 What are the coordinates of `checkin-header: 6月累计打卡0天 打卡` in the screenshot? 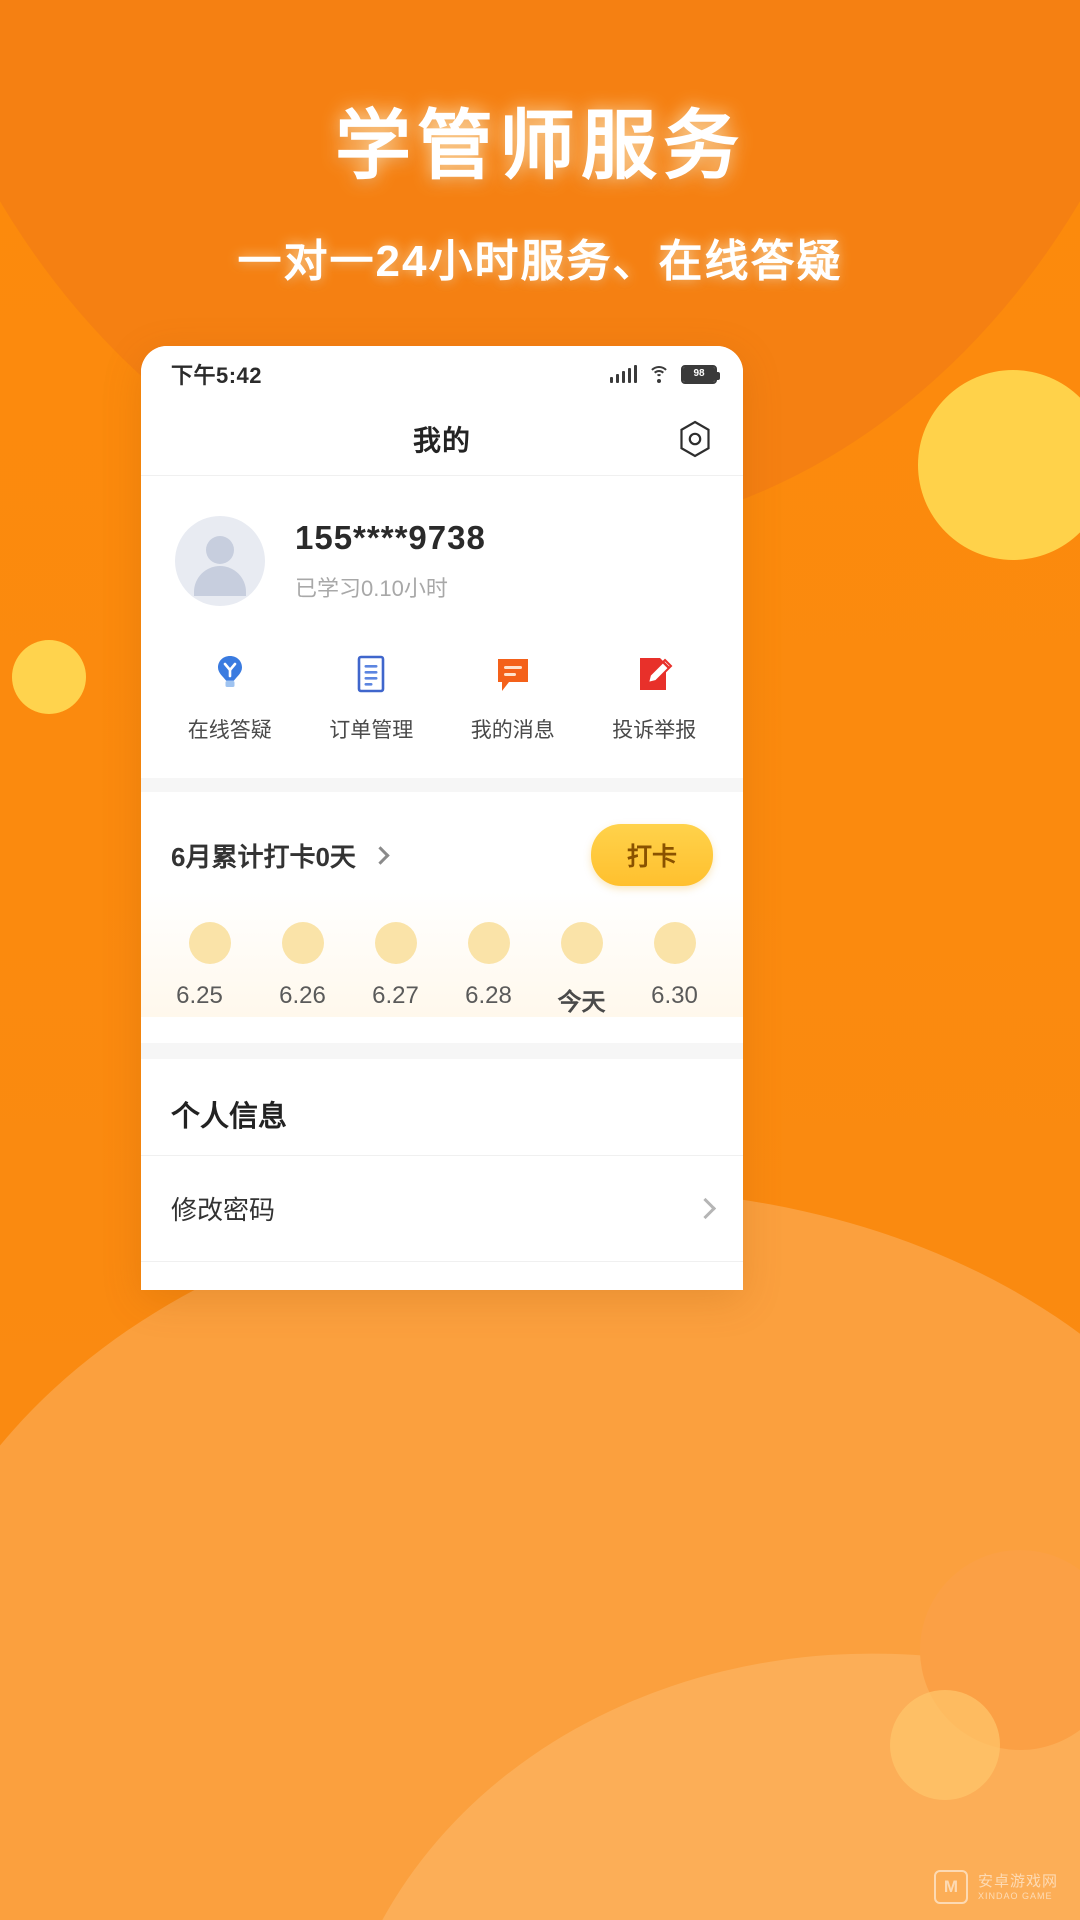 It's located at (442, 842).